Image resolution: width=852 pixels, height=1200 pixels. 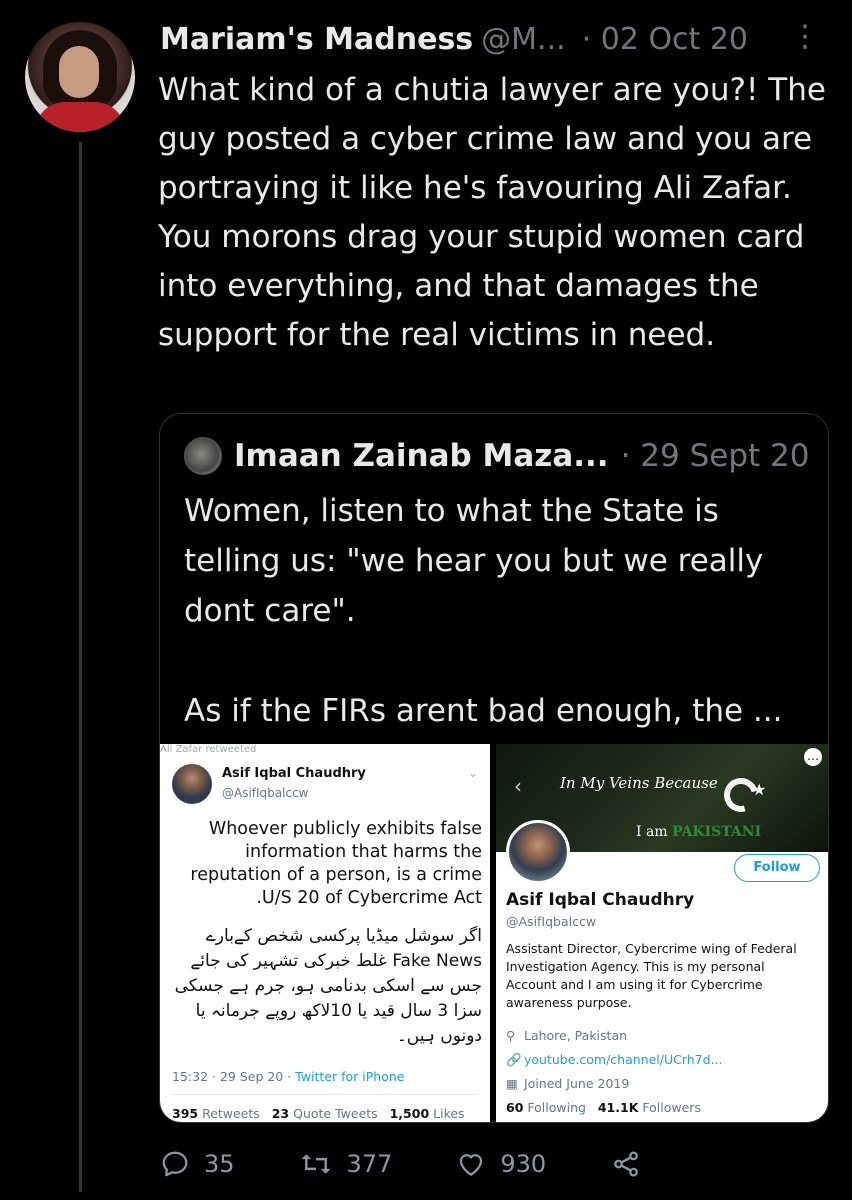 I want to click on retweet-count: 377, so click(x=369, y=1164).